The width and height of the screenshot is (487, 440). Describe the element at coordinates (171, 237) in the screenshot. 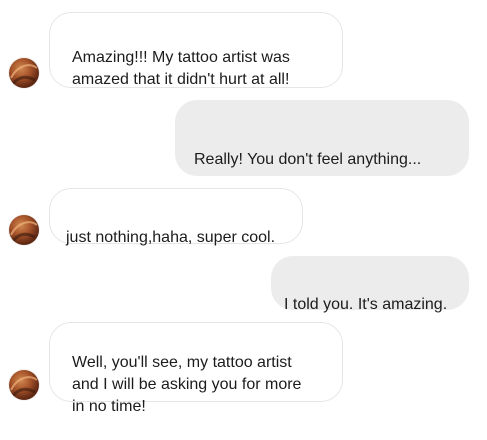

I see `message-text: just nothing,haha, super cool.` at that location.